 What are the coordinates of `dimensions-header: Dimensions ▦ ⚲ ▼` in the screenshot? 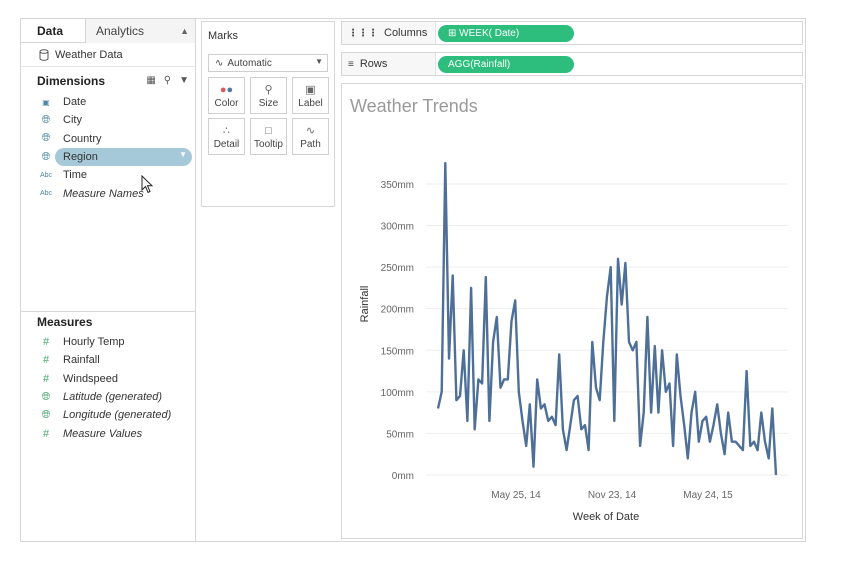 It's located at (108, 81).